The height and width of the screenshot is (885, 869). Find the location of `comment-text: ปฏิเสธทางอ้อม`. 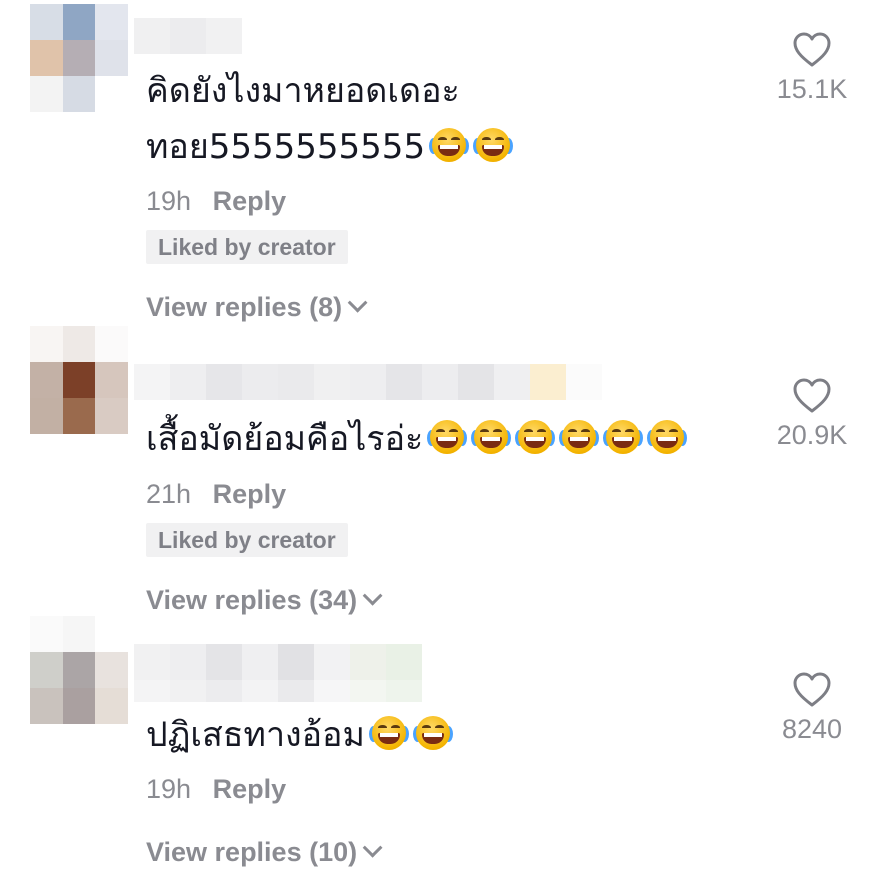

comment-text: ปฏิเสธทางอ้อม is located at coordinates (299, 735).